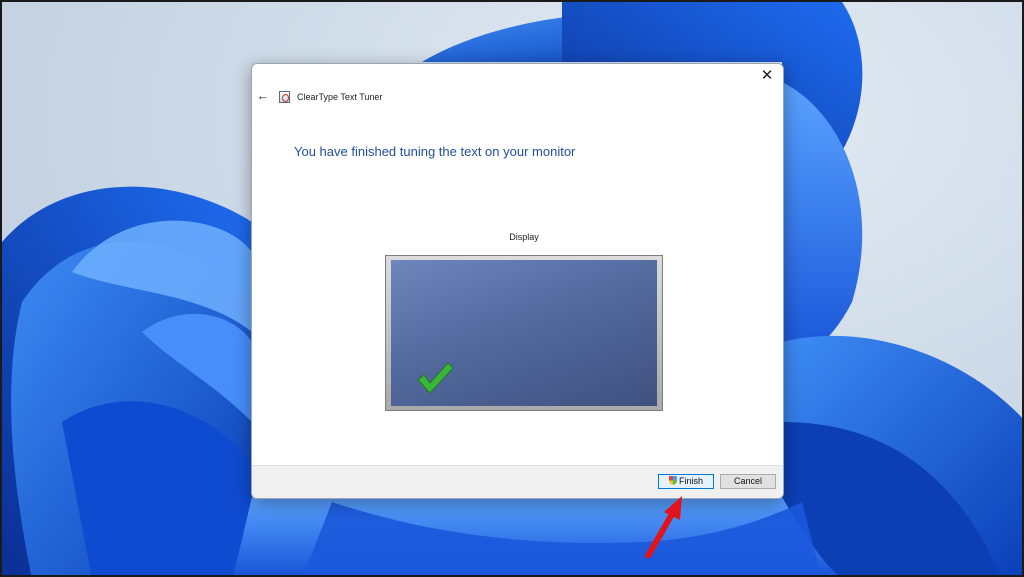 The height and width of the screenshot is (577, 1024). I want to click on finish-label: Finish, so click(690, 481).